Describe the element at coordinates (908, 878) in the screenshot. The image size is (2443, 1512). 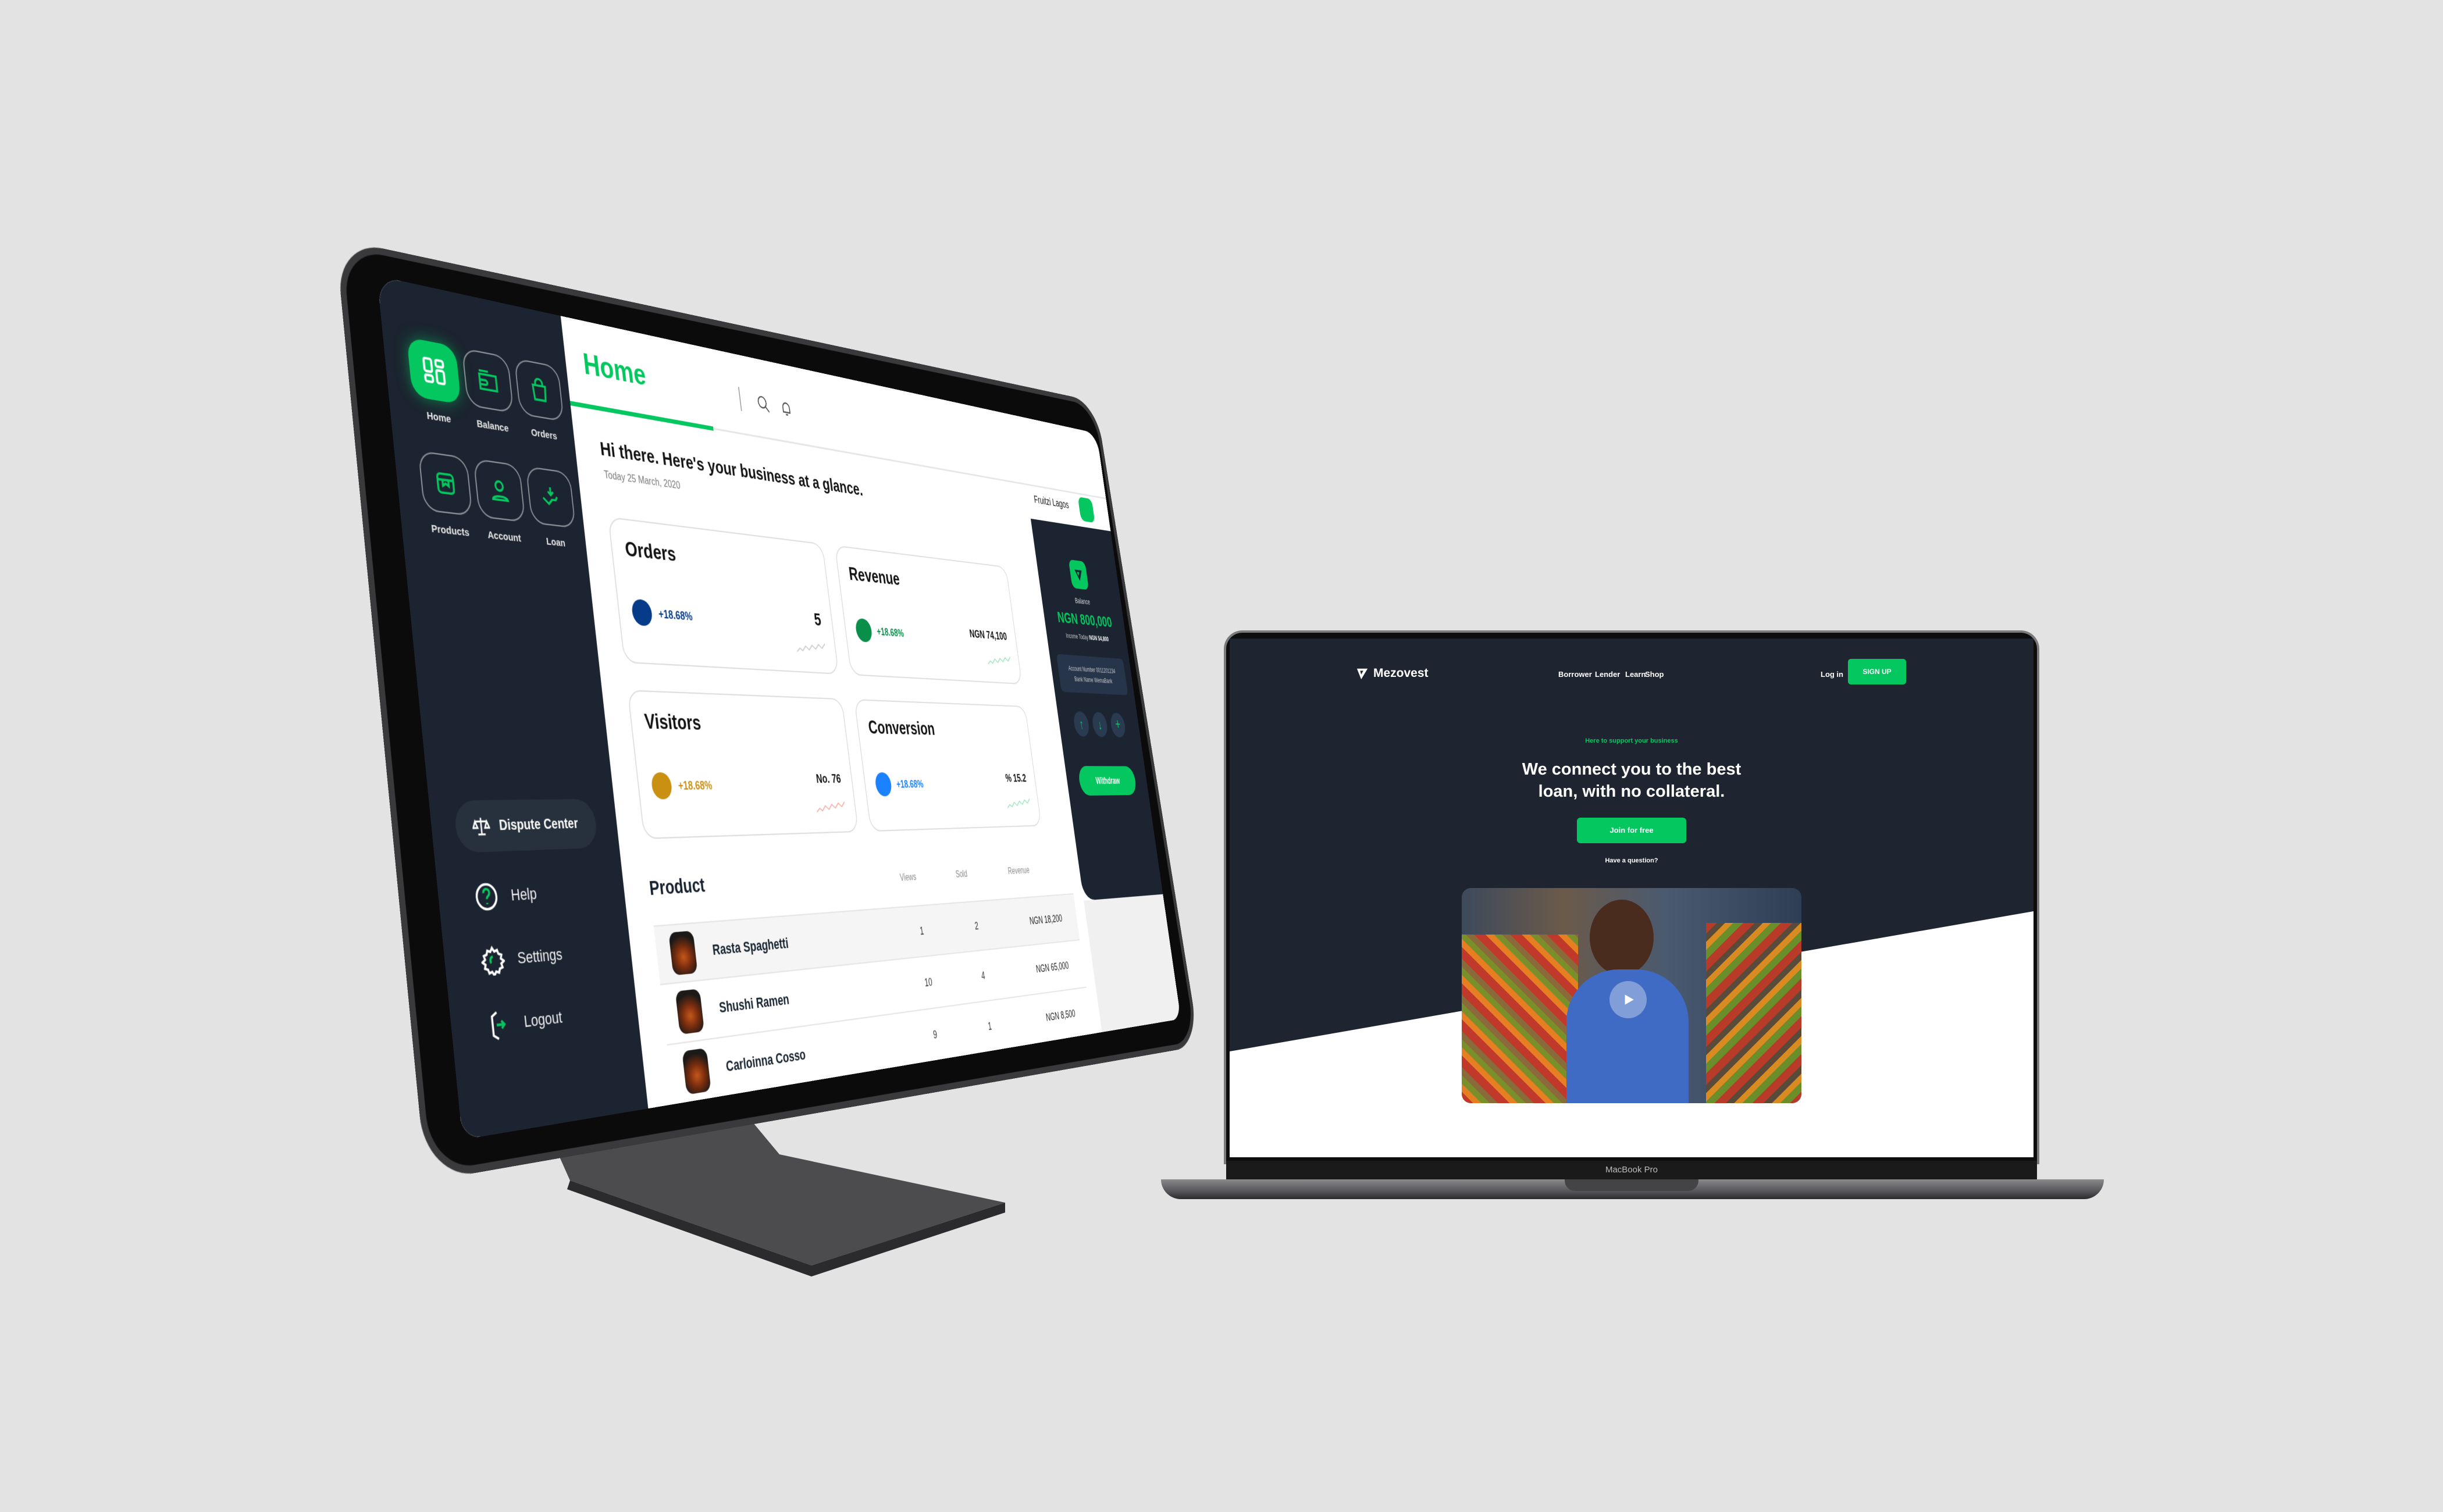
I see `column-views: Views` at that location.